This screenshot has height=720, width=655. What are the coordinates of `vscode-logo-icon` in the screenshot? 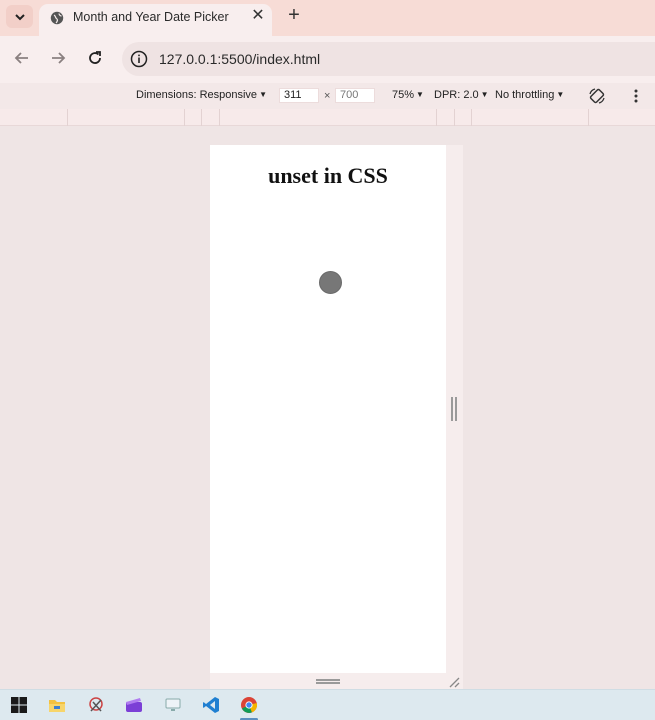 It's located at (211, 705).